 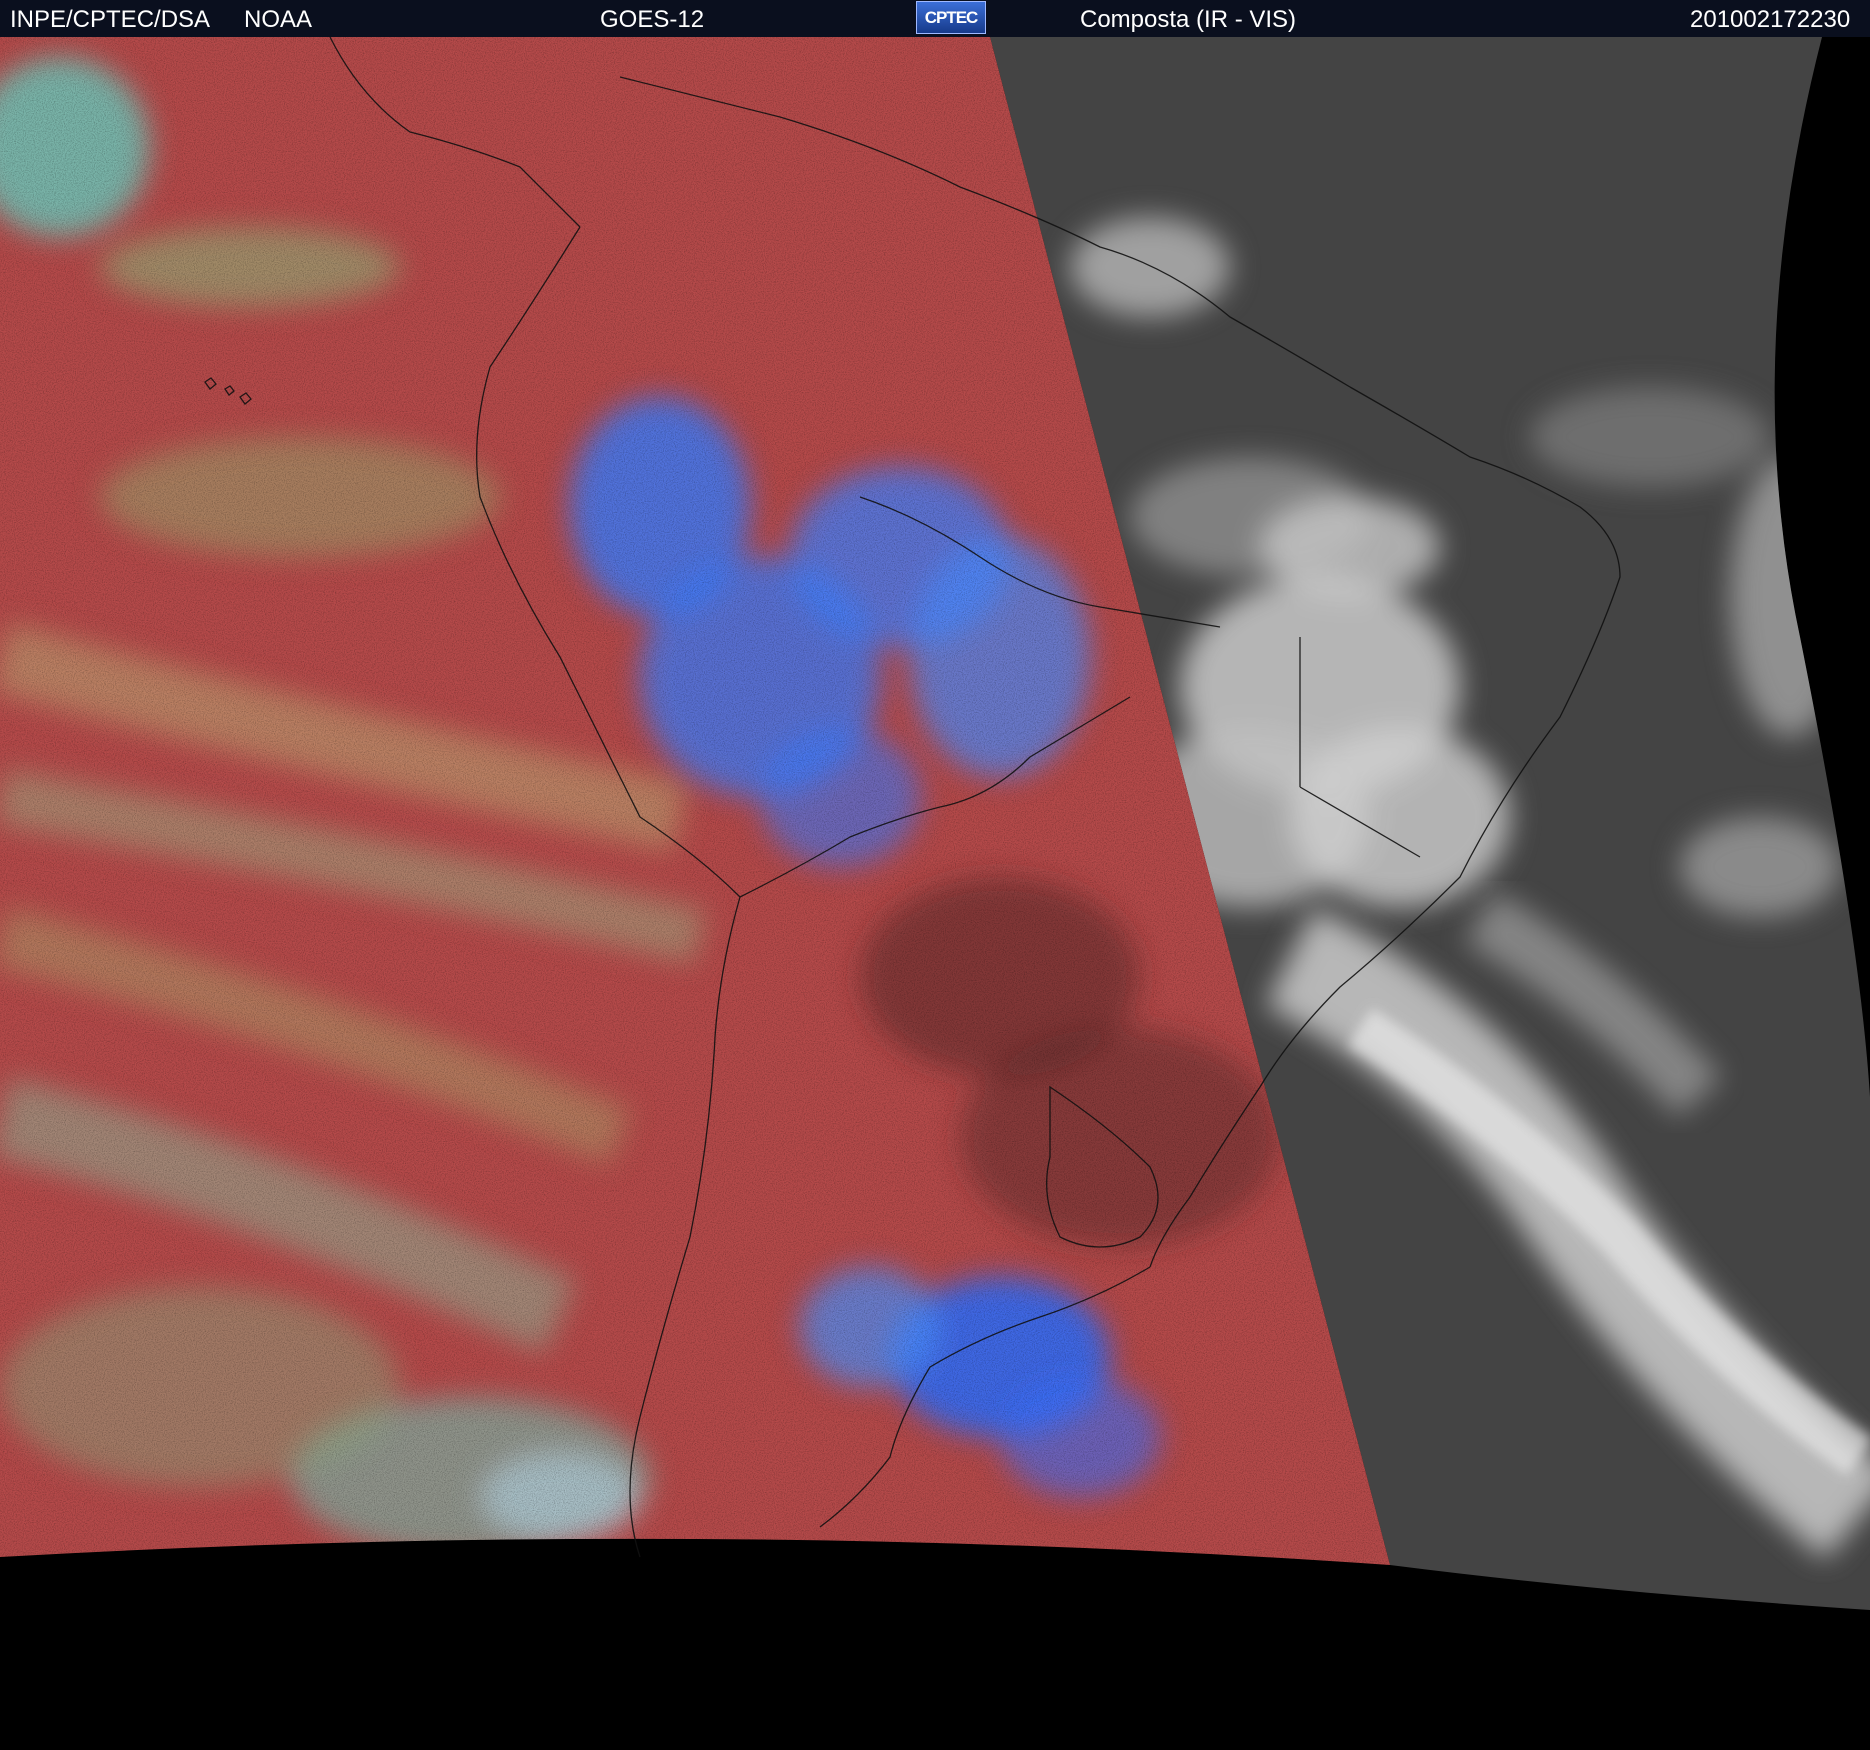 I want to click on agency-label: NOAA, so click(x=278, y=19).